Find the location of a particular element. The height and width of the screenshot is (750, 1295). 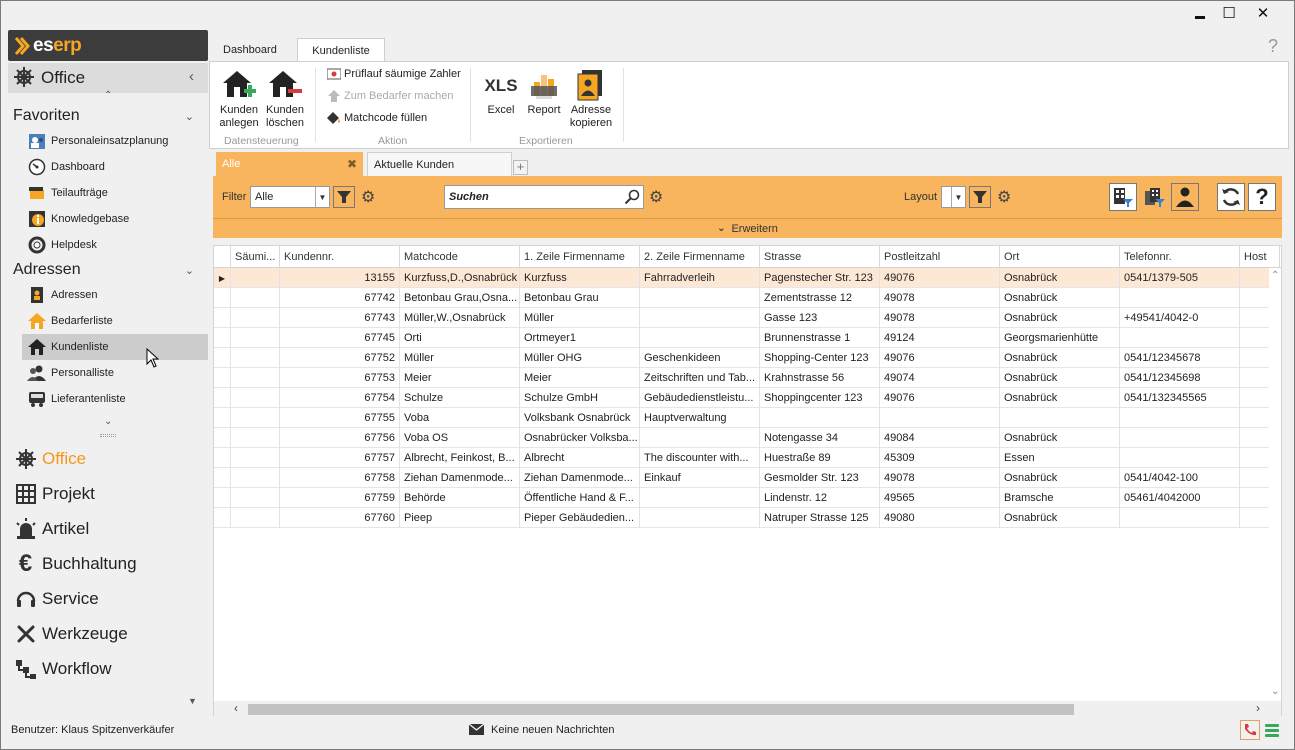

search-icon is located at coordinates (632, 197).